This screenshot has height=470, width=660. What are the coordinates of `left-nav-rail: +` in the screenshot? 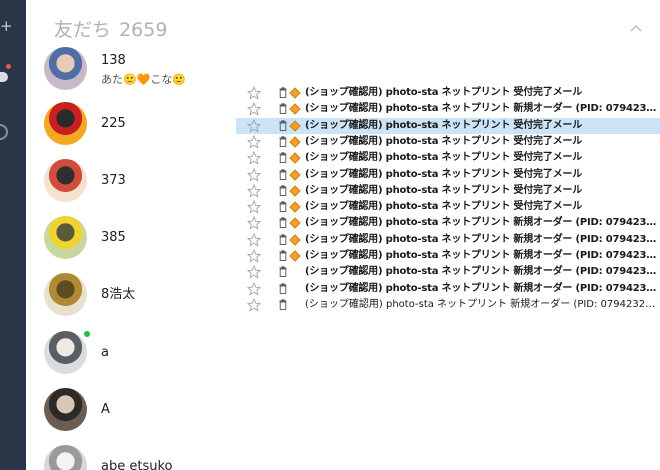 It's located at (13, 235).